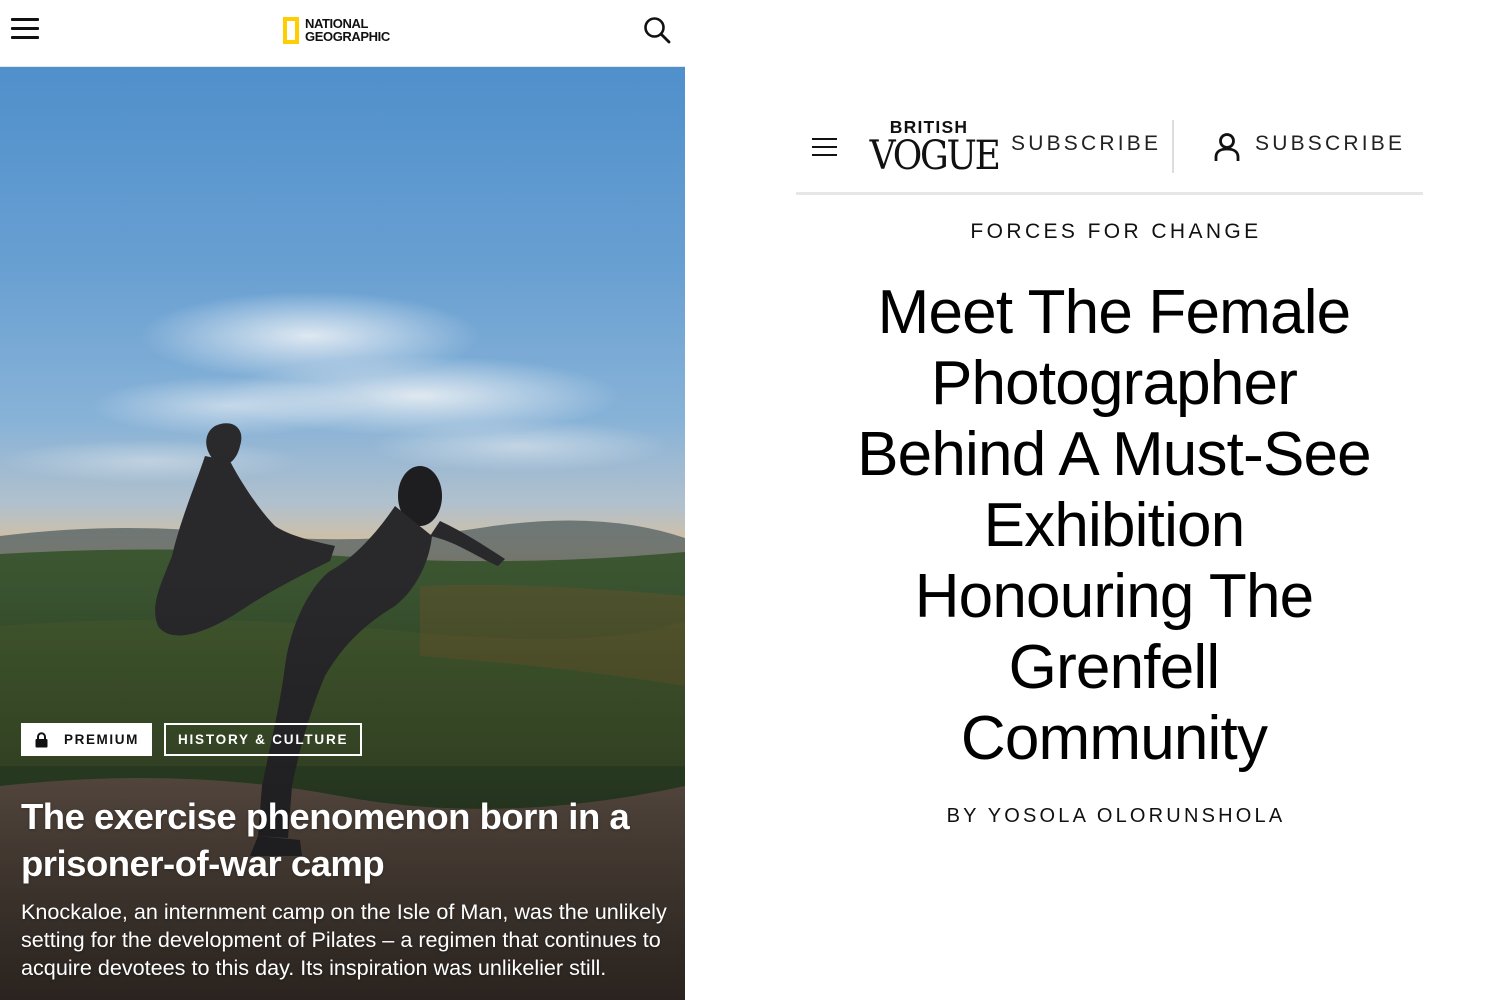  I want to click on lock-icon, so click(41, 739).